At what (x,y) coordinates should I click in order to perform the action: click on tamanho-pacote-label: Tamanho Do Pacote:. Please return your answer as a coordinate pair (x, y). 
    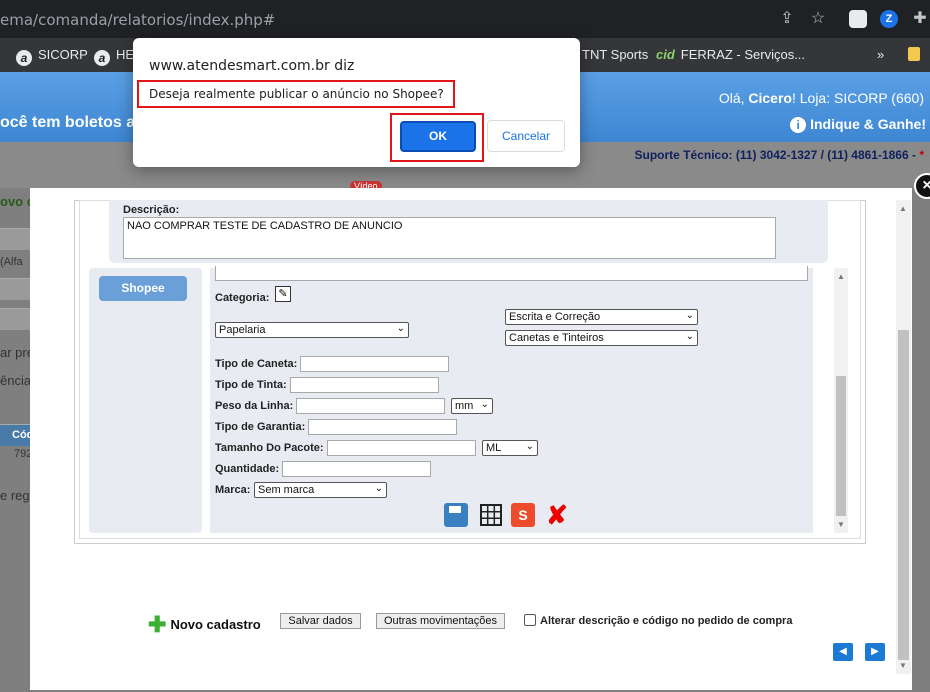
    Looking at the image, I should click on (269, 448).